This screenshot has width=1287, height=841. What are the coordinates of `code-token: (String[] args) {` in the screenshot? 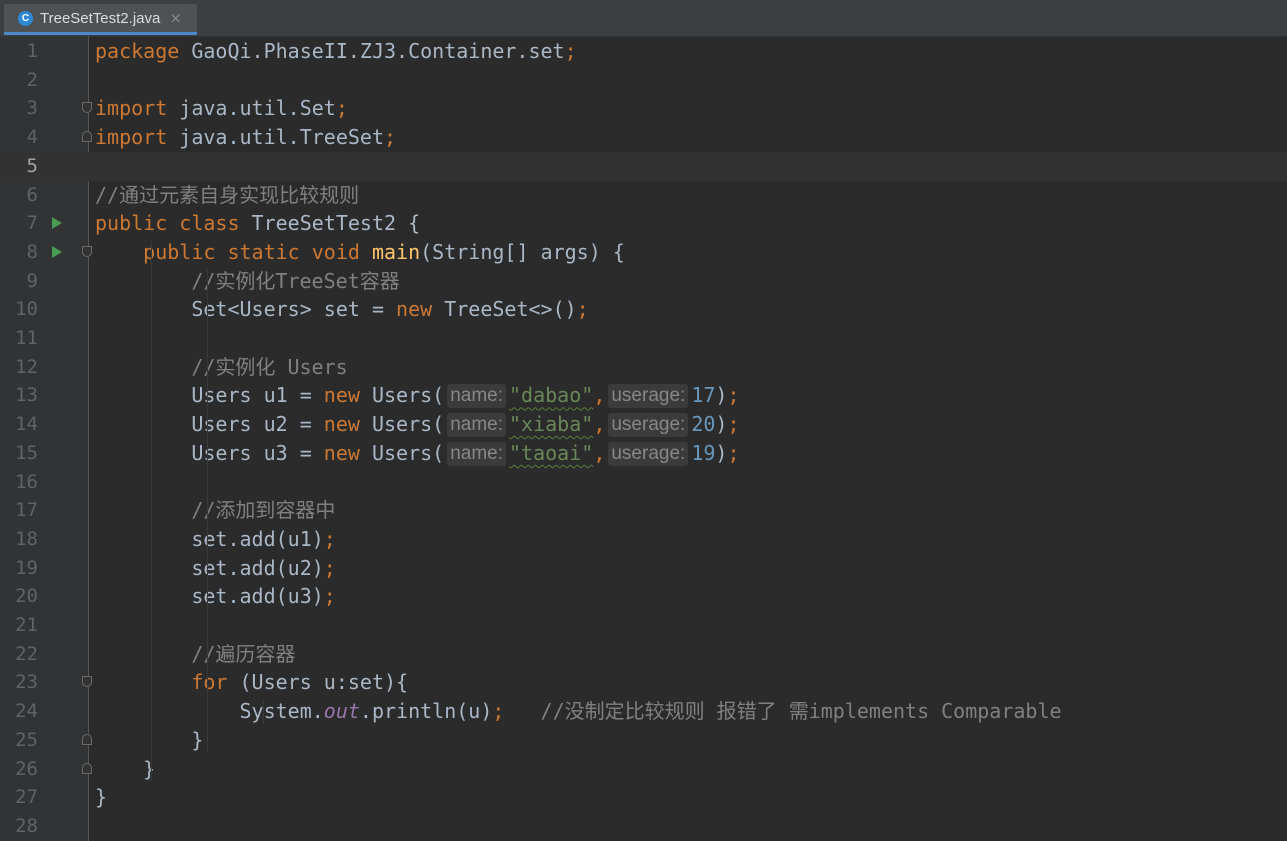 It's located at (522, 251).